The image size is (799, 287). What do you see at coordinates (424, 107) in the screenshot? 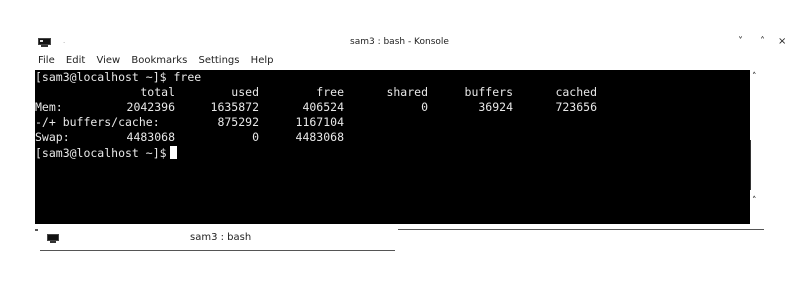
I see `mem-shared: 0` at bounding box center [424, 107].